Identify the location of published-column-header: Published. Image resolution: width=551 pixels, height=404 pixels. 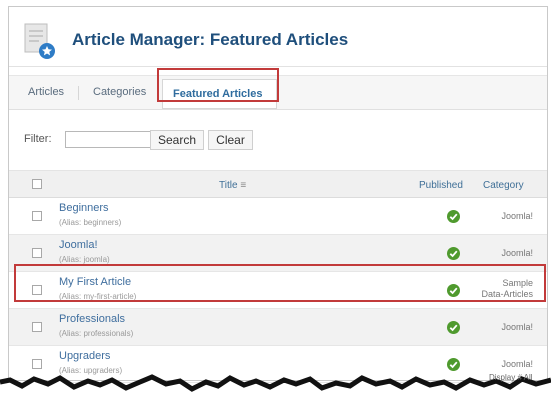
(441, 185).